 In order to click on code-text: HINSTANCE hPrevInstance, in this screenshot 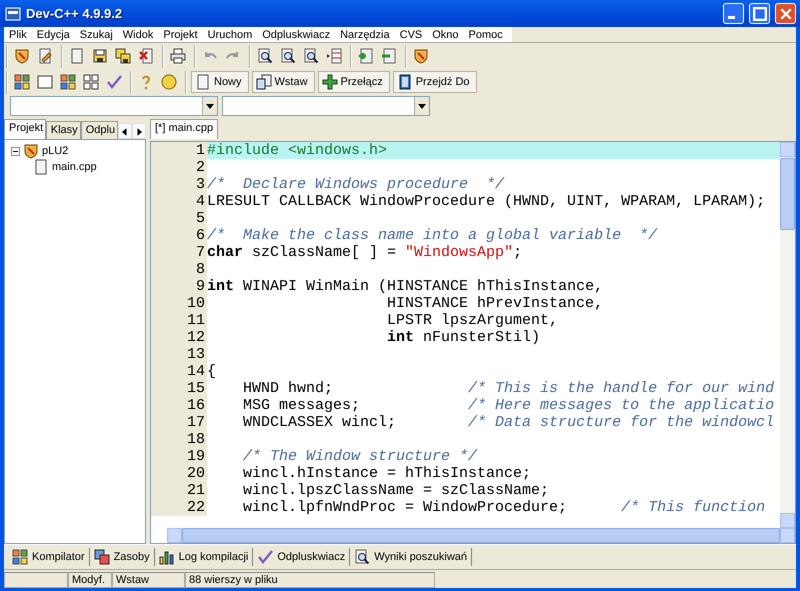, I will do `click(495, 303)`.